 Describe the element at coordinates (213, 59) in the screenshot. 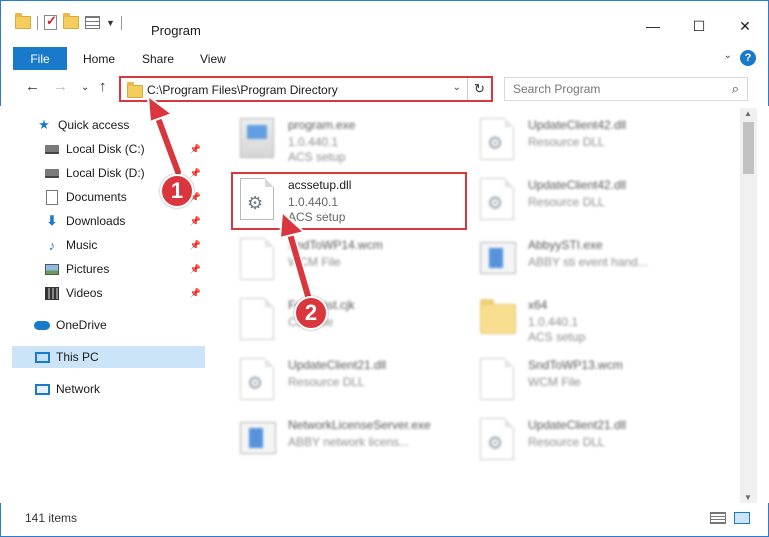

I see `tab-view: View` at that location.